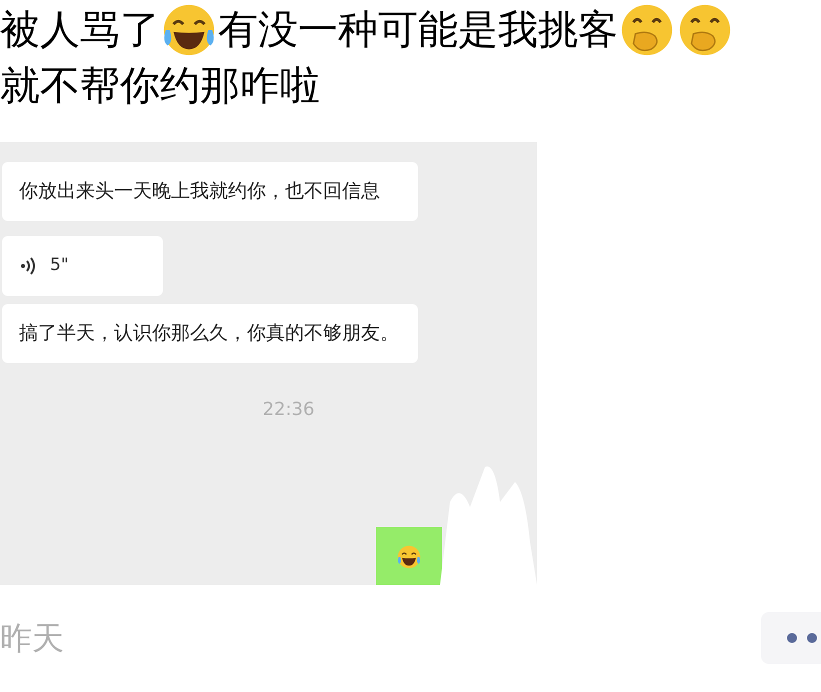 Image resolution: width=821 pixels, height=692 pixels. Describe the element at coordinates (210, 333) in the screenshot. I see `message-bubble: 搞了半天，认识你那么久，你真的不够朋友。` at that location.